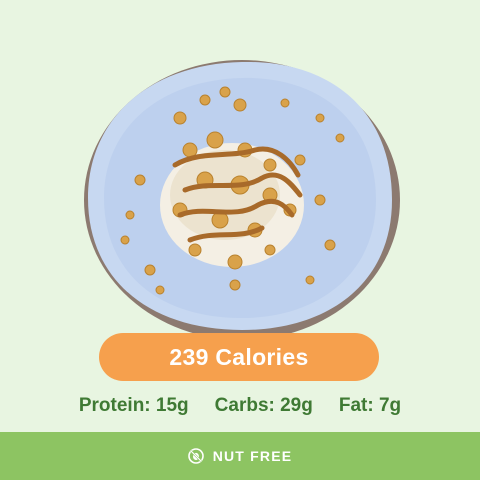  I want to click on diet-tag-bar: NUT FREE, so click(240, 456).